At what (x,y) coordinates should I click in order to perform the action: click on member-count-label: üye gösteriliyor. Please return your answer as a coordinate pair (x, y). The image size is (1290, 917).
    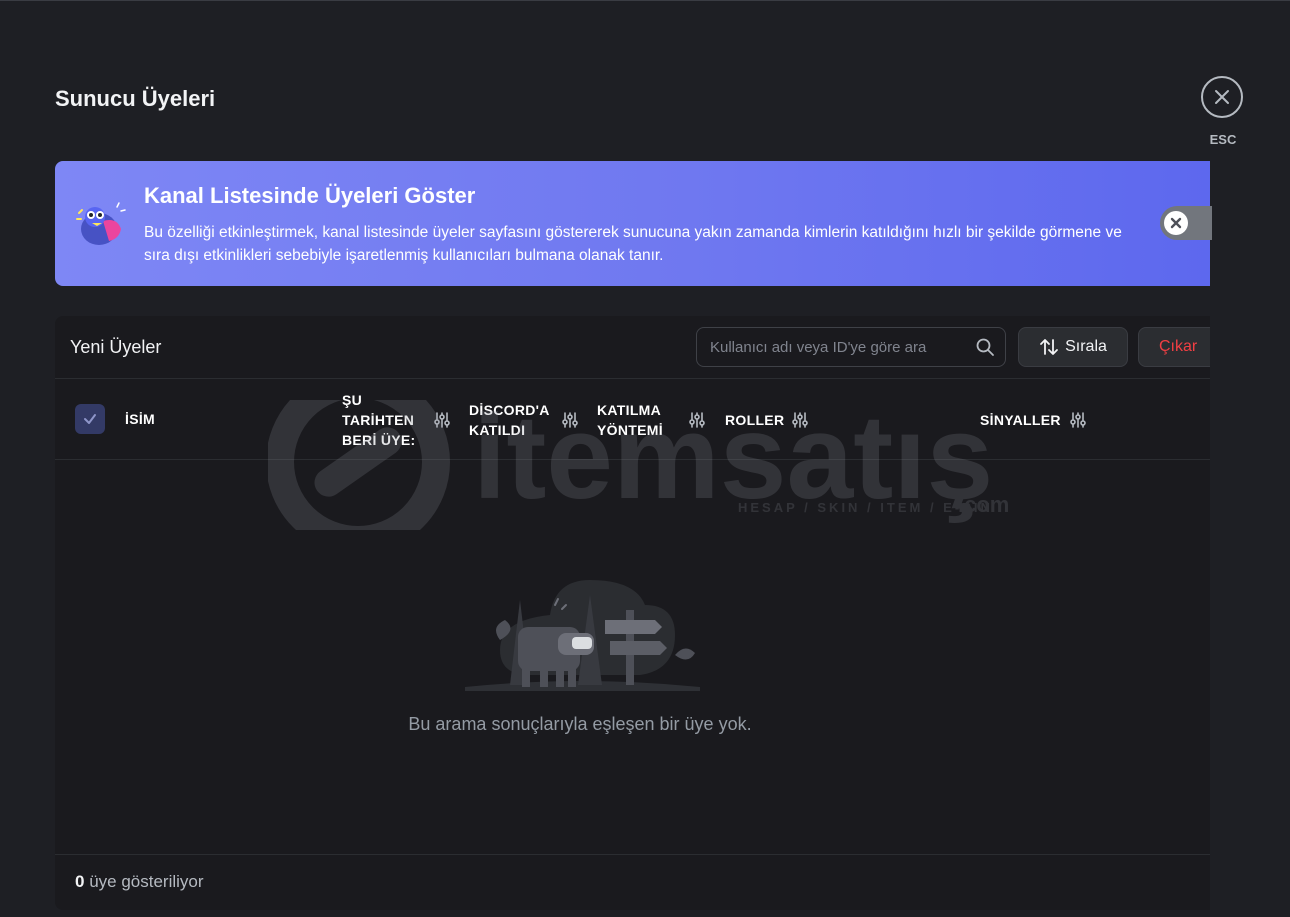
    Looking at the image, I should click on (146, 881).